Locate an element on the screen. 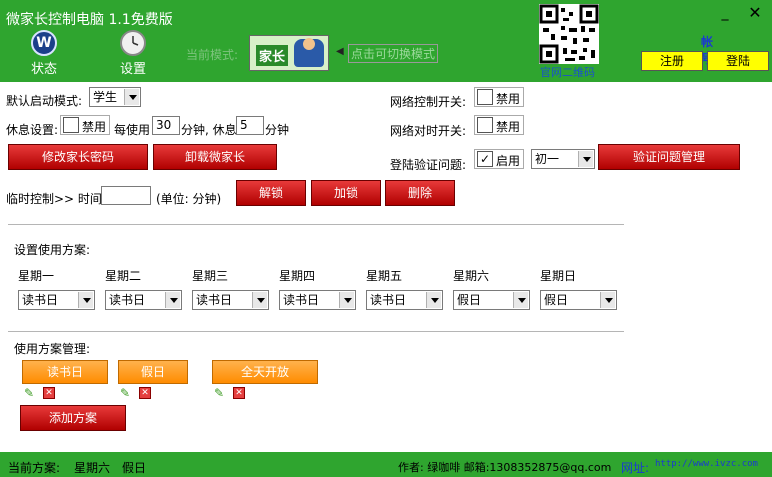 The width and height of the screenshot is (772, 477). nav-status: W 状态 is located at coordinates (44, 55).